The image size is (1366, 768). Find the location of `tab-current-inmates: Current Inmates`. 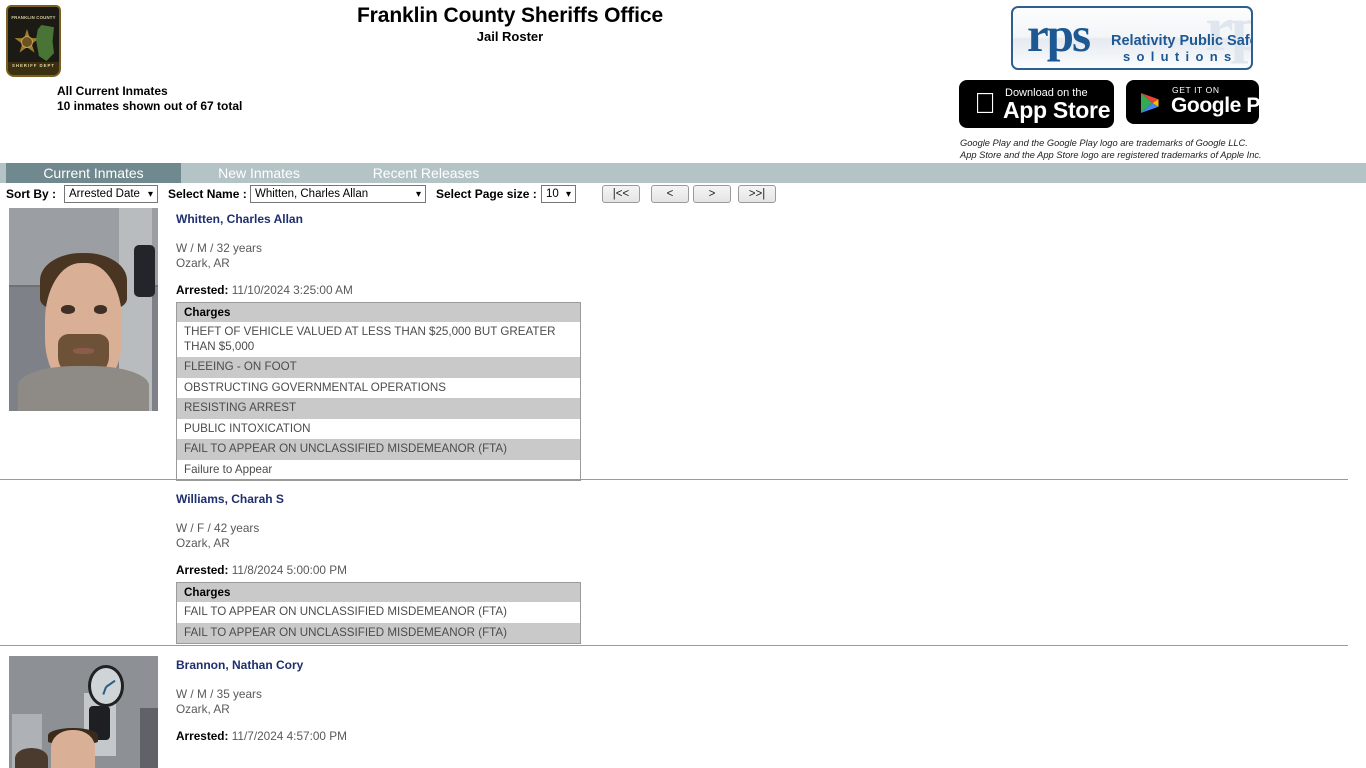

tab-current-inmates: Current Inmates is located at coordinates (93, 173).